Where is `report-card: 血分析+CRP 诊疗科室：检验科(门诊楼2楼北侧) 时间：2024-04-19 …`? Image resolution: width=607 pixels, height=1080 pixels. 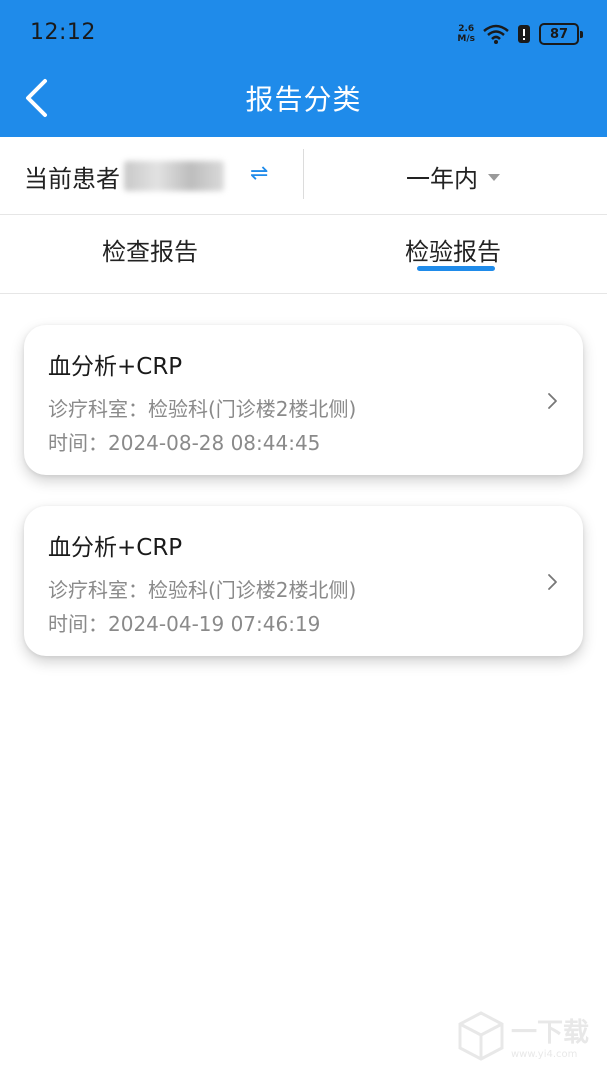
report-card: 血分析+CRP 诊疗科室：检验科(门诊楼2楼北侧) 时间：2024-04-19 … is located at coordinates (303, 581).